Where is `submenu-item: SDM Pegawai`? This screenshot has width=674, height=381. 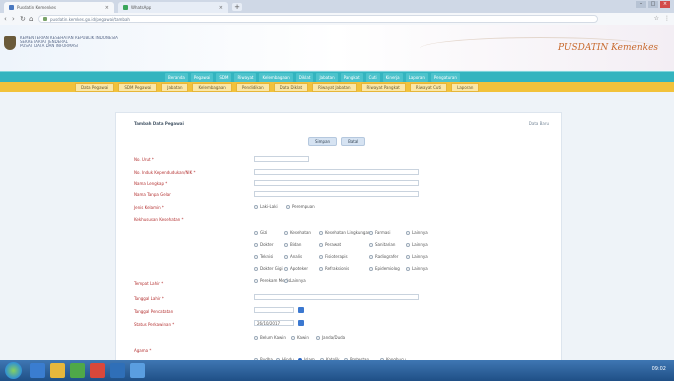
submenu-item: SDM Pegawai is located at coordinates (138, 87).